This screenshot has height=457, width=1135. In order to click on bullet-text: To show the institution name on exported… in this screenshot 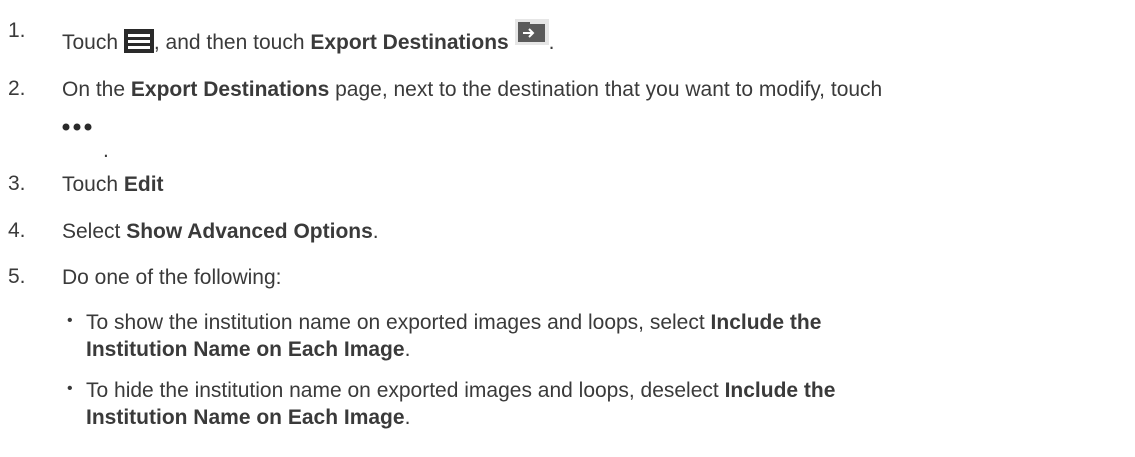, I will do `click(454, 336)`.